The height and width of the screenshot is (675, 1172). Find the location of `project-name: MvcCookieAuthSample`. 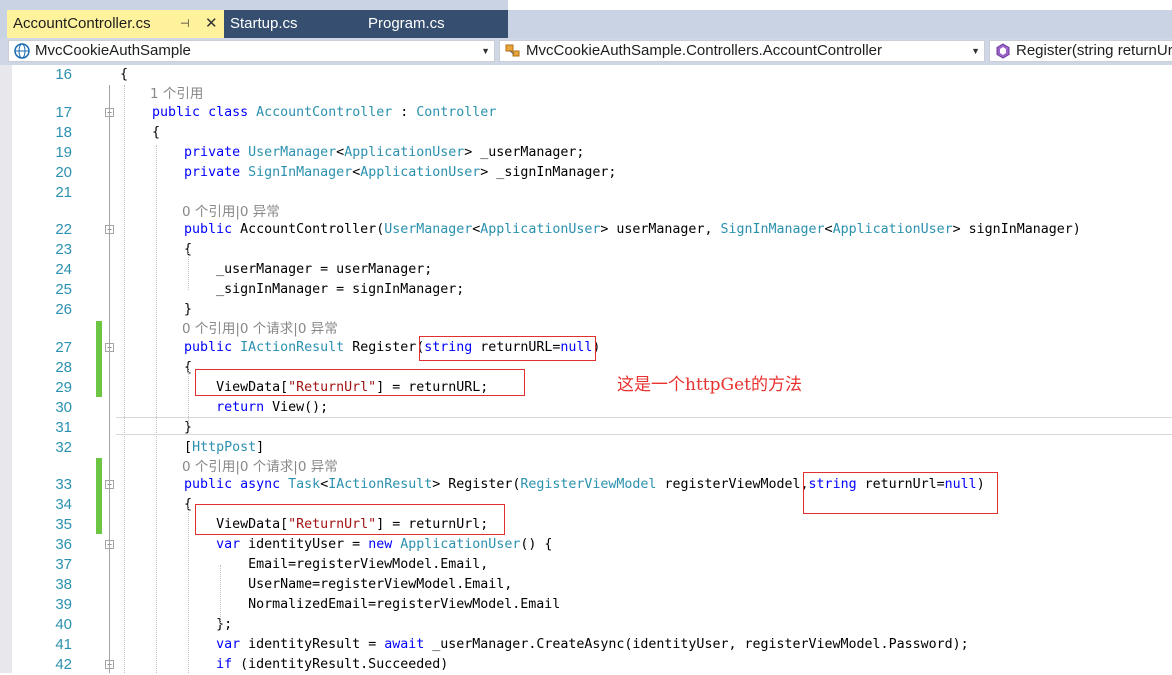

project-name: MvcCookieAuthSample is located at coordinates (113, 50).